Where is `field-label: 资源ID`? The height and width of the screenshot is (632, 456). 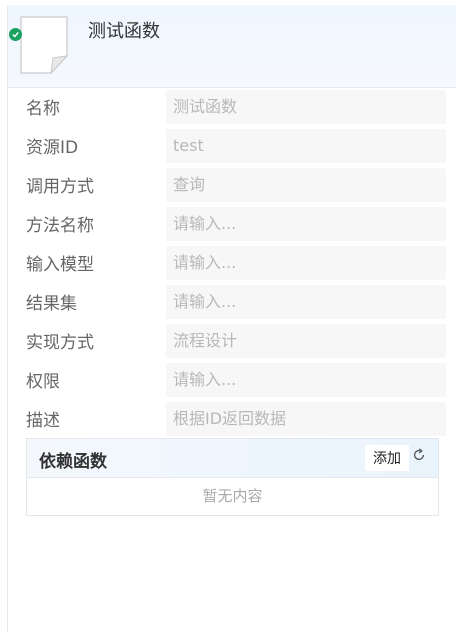 field-label: 资源ID is located at coordinates (52, 148).